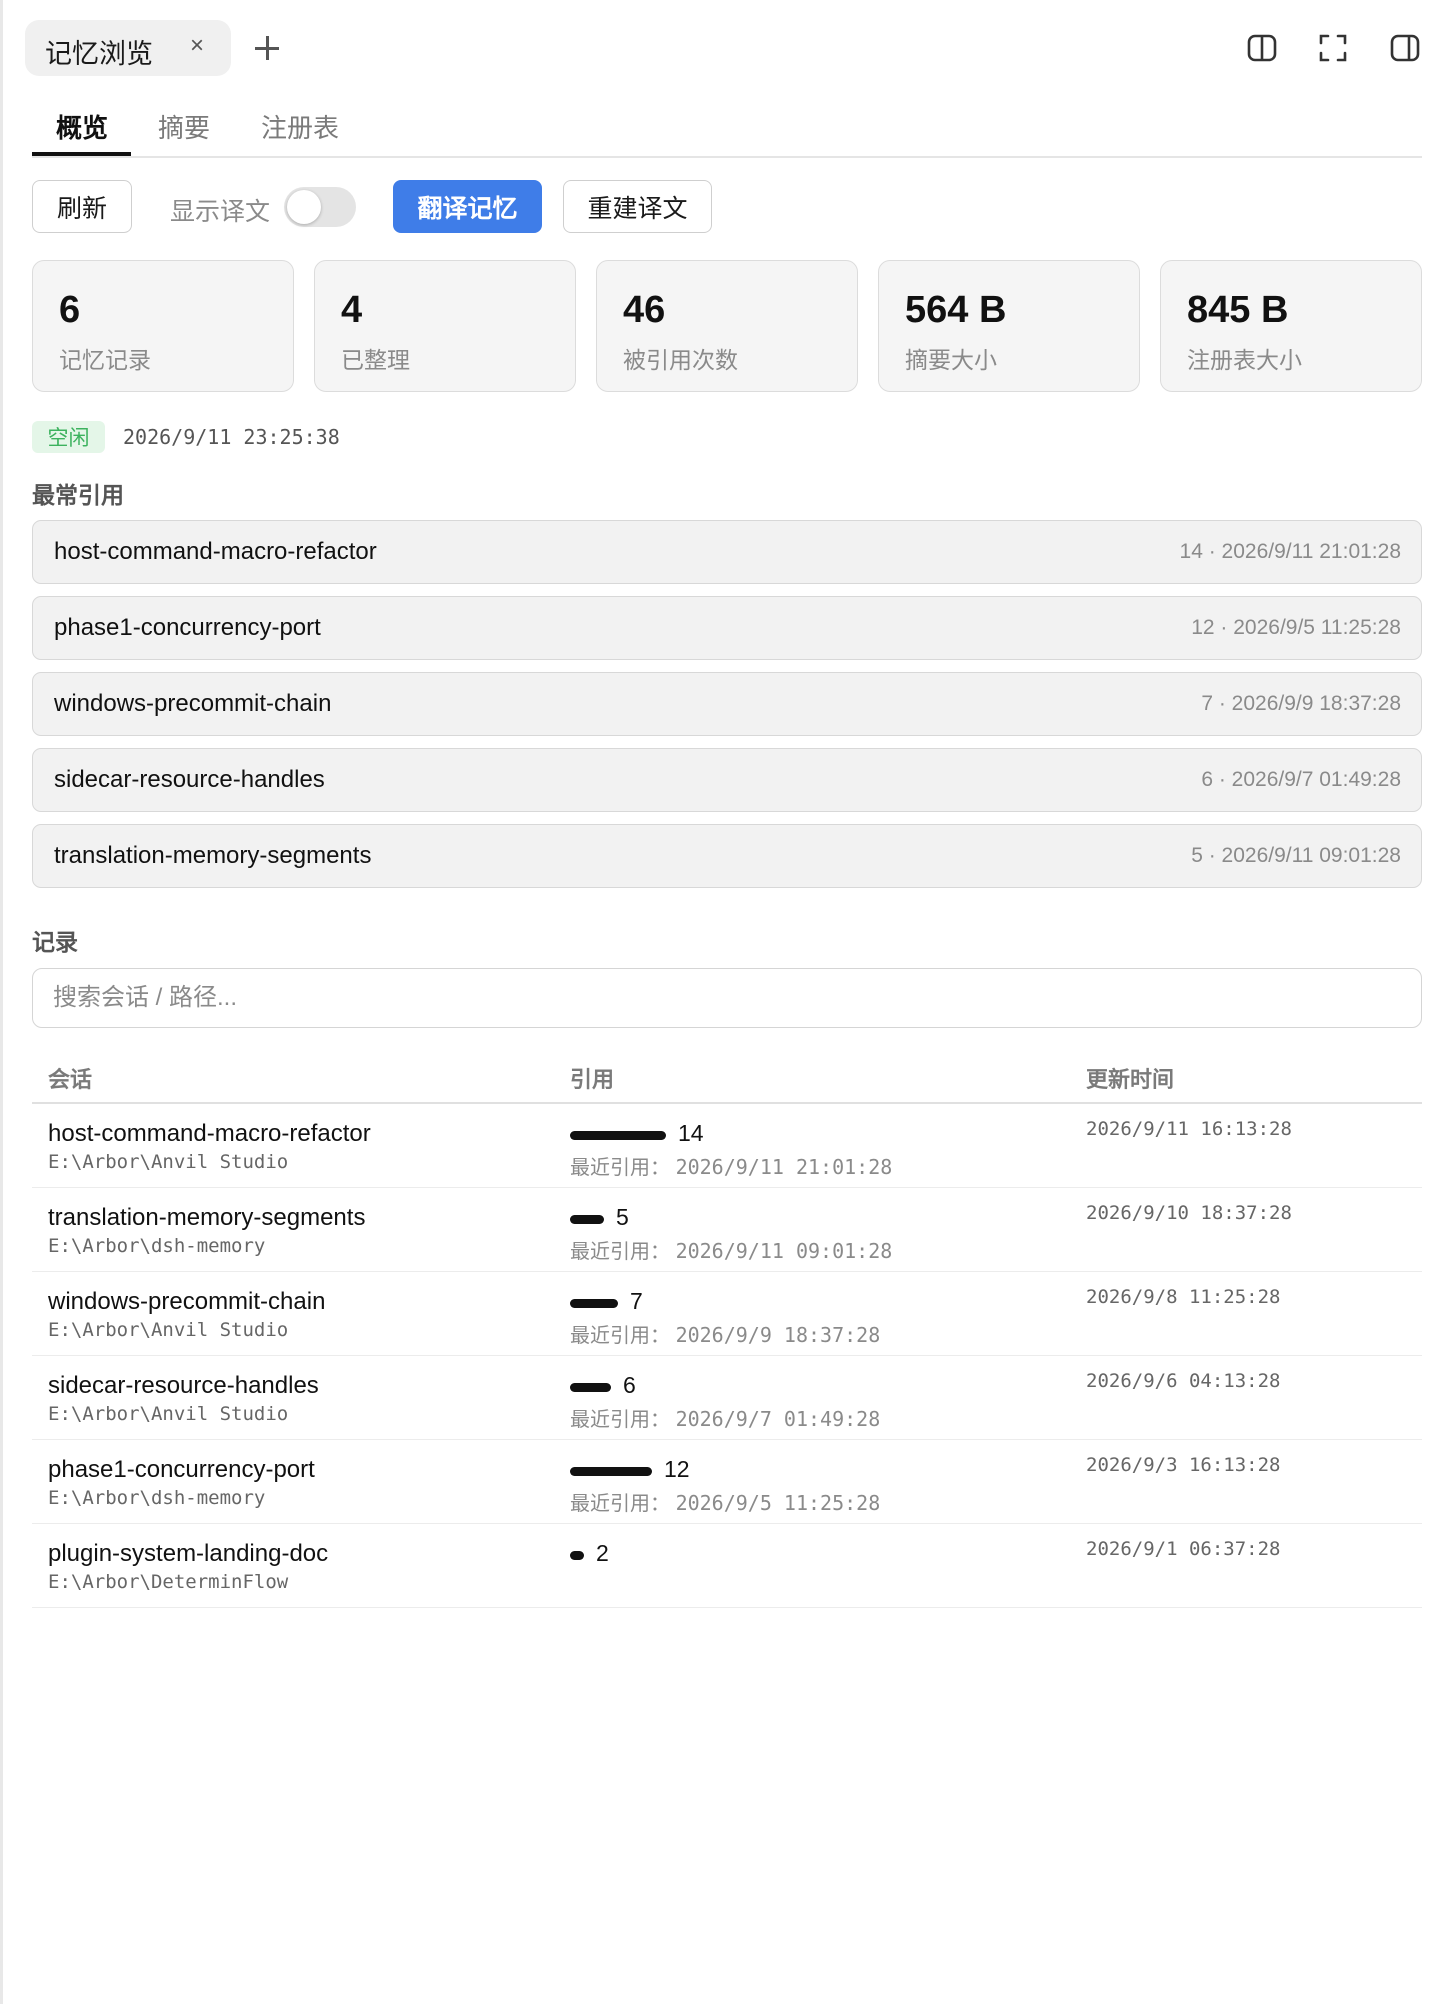 The image size is (1446, 2004). Describe the element at coordinates (82, 206) in the screenshot. I see `refresh-button: 刷新` at that location.